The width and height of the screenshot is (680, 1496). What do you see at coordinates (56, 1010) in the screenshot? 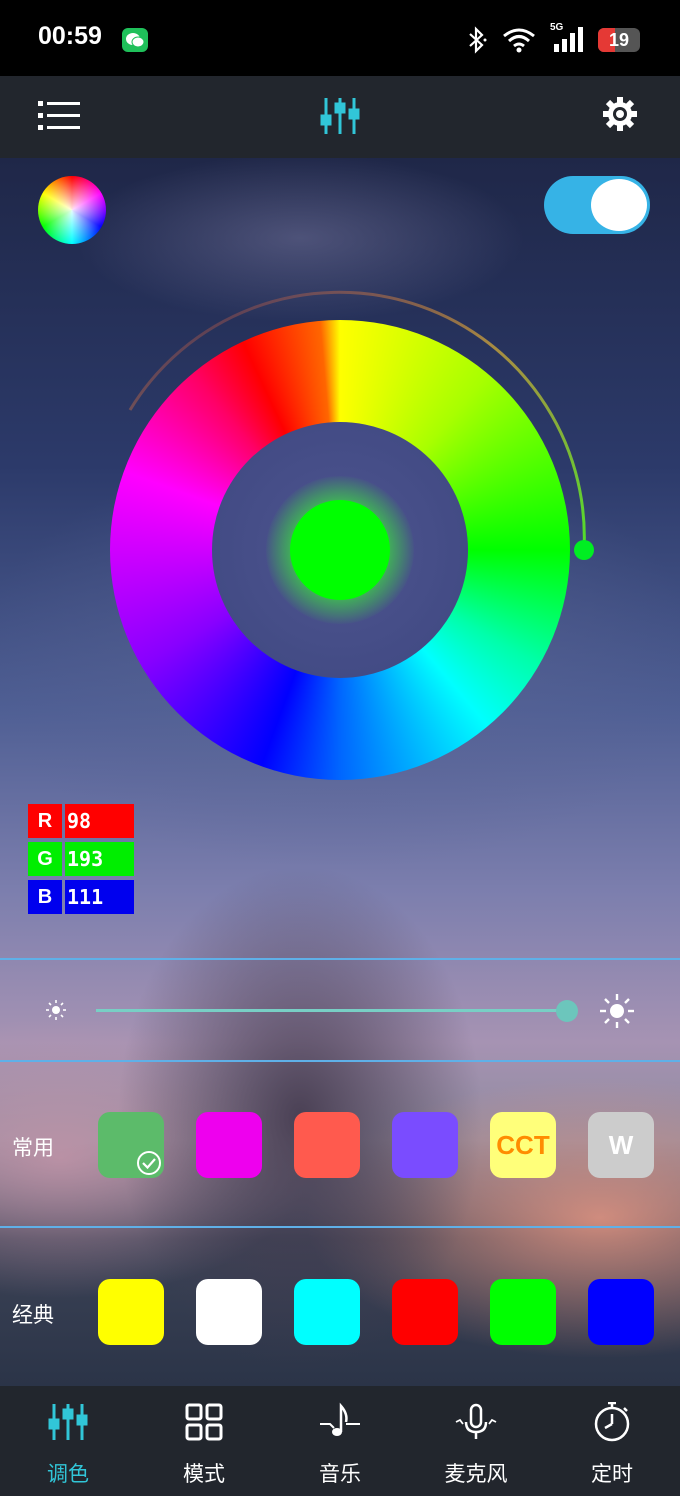
I see `brightness-low-icon` at bounding box center [56, 1010].